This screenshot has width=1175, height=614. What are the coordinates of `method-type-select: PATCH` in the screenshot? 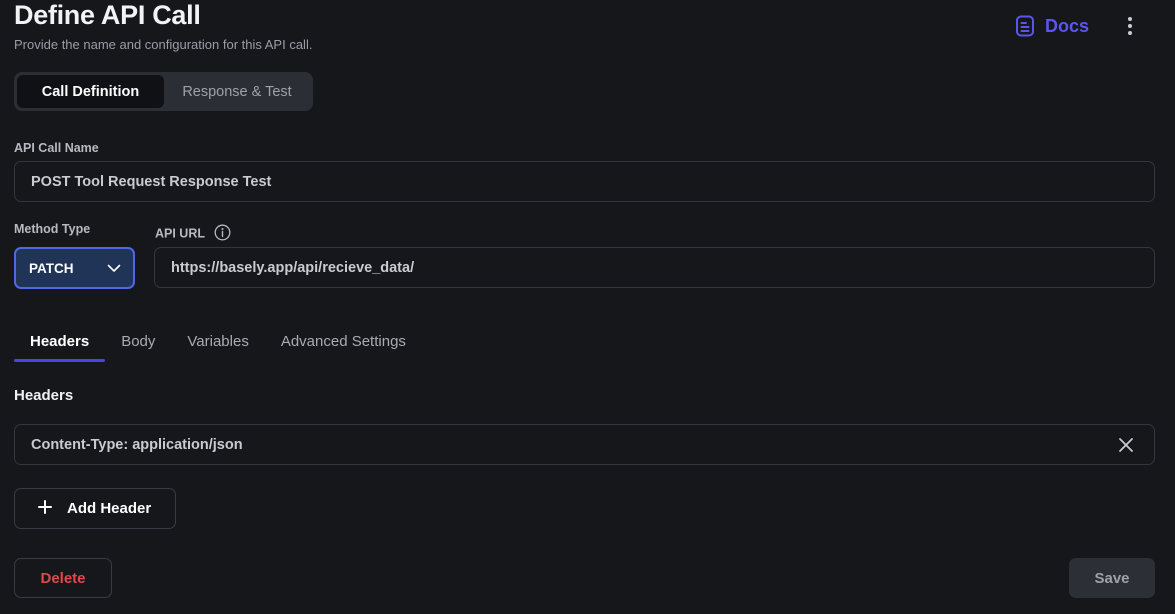 It's located at (74, 268).